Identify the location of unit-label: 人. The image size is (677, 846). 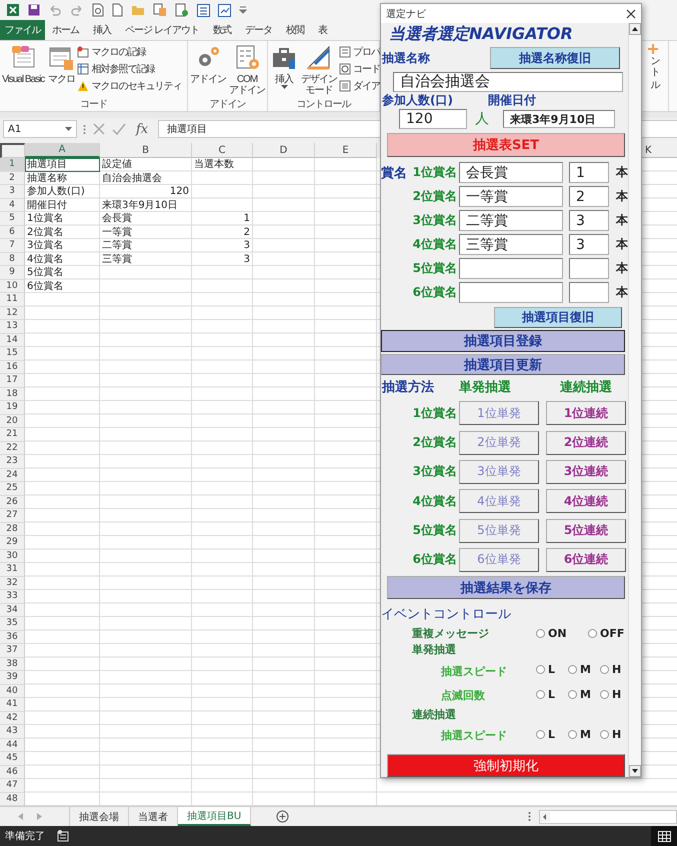
(482, 119).